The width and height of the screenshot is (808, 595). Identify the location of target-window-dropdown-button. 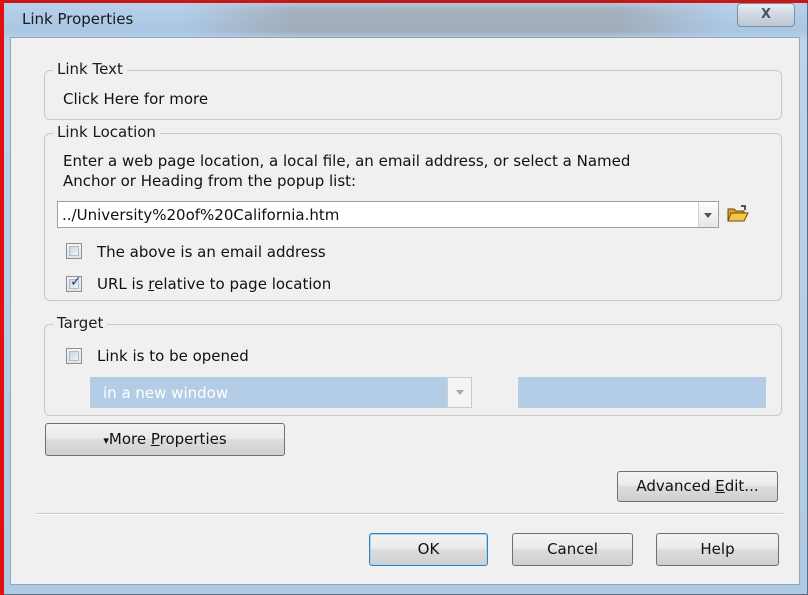
(459, 392).